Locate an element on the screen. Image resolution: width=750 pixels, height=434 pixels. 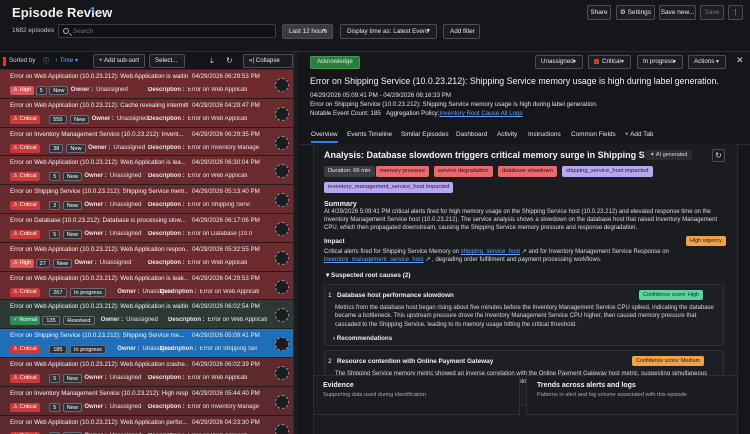
owner-field: Owner :Unassigned is located at coordinates (99, 90).